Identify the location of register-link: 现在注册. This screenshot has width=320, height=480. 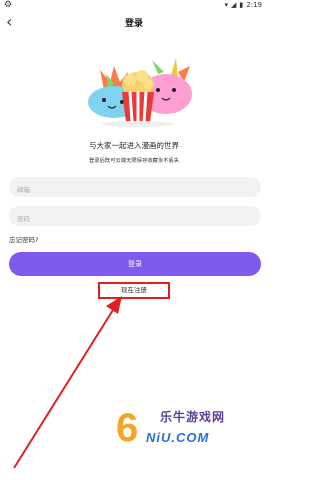
(134, 290).